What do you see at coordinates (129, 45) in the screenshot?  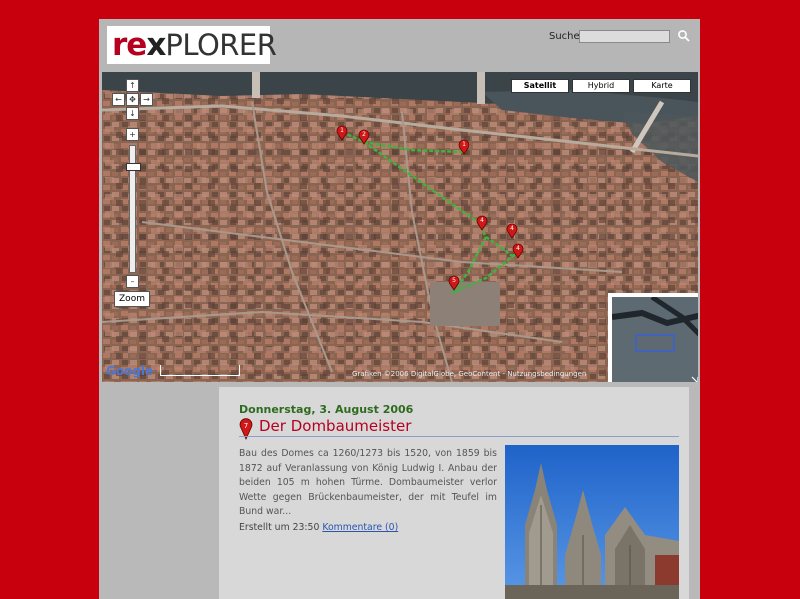 I see `logo-re: re` at bounding box center [129, 45].